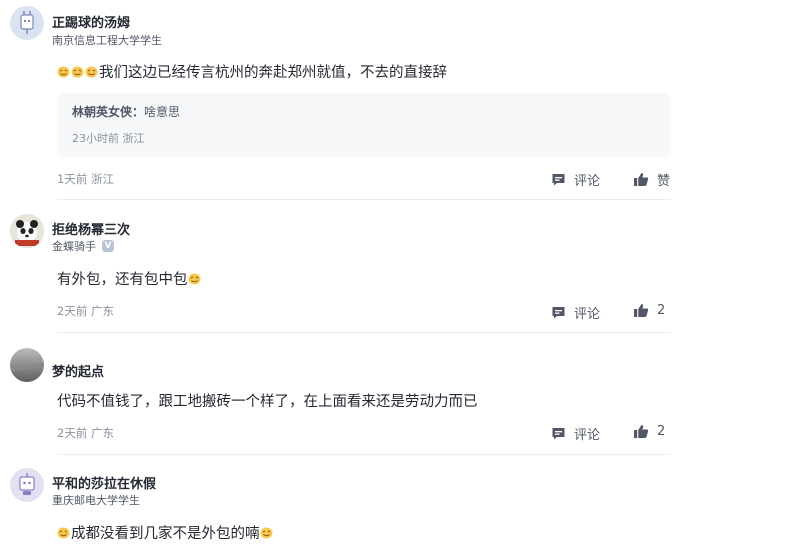 This screenshot has height=554, width=788. I want to click on username: 拒绝杨幂三次, so click(91, 228).